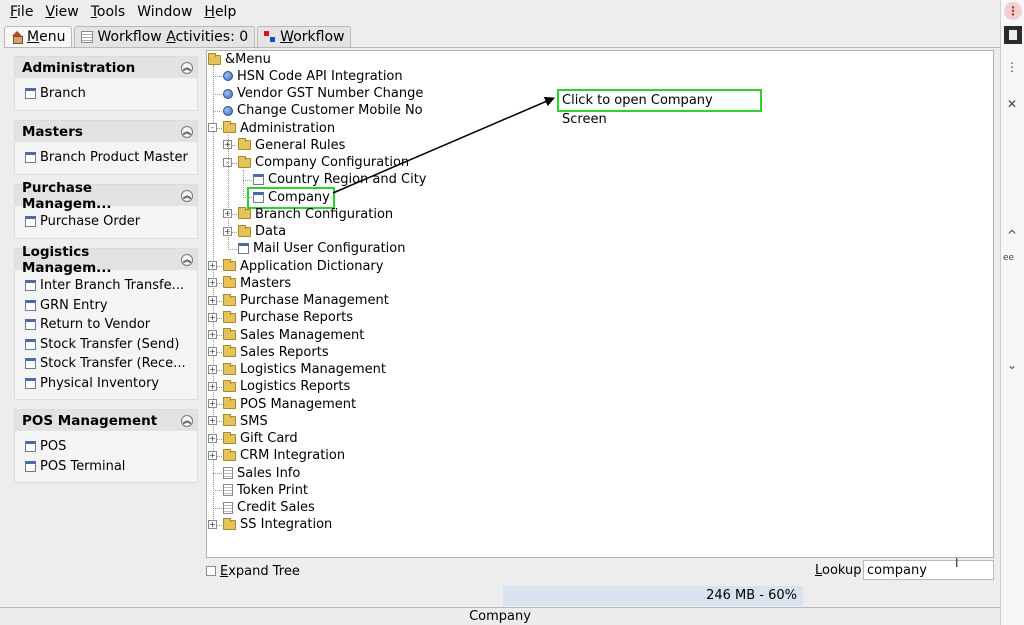  I want to click on menu-window: Window, so click(164, 12).